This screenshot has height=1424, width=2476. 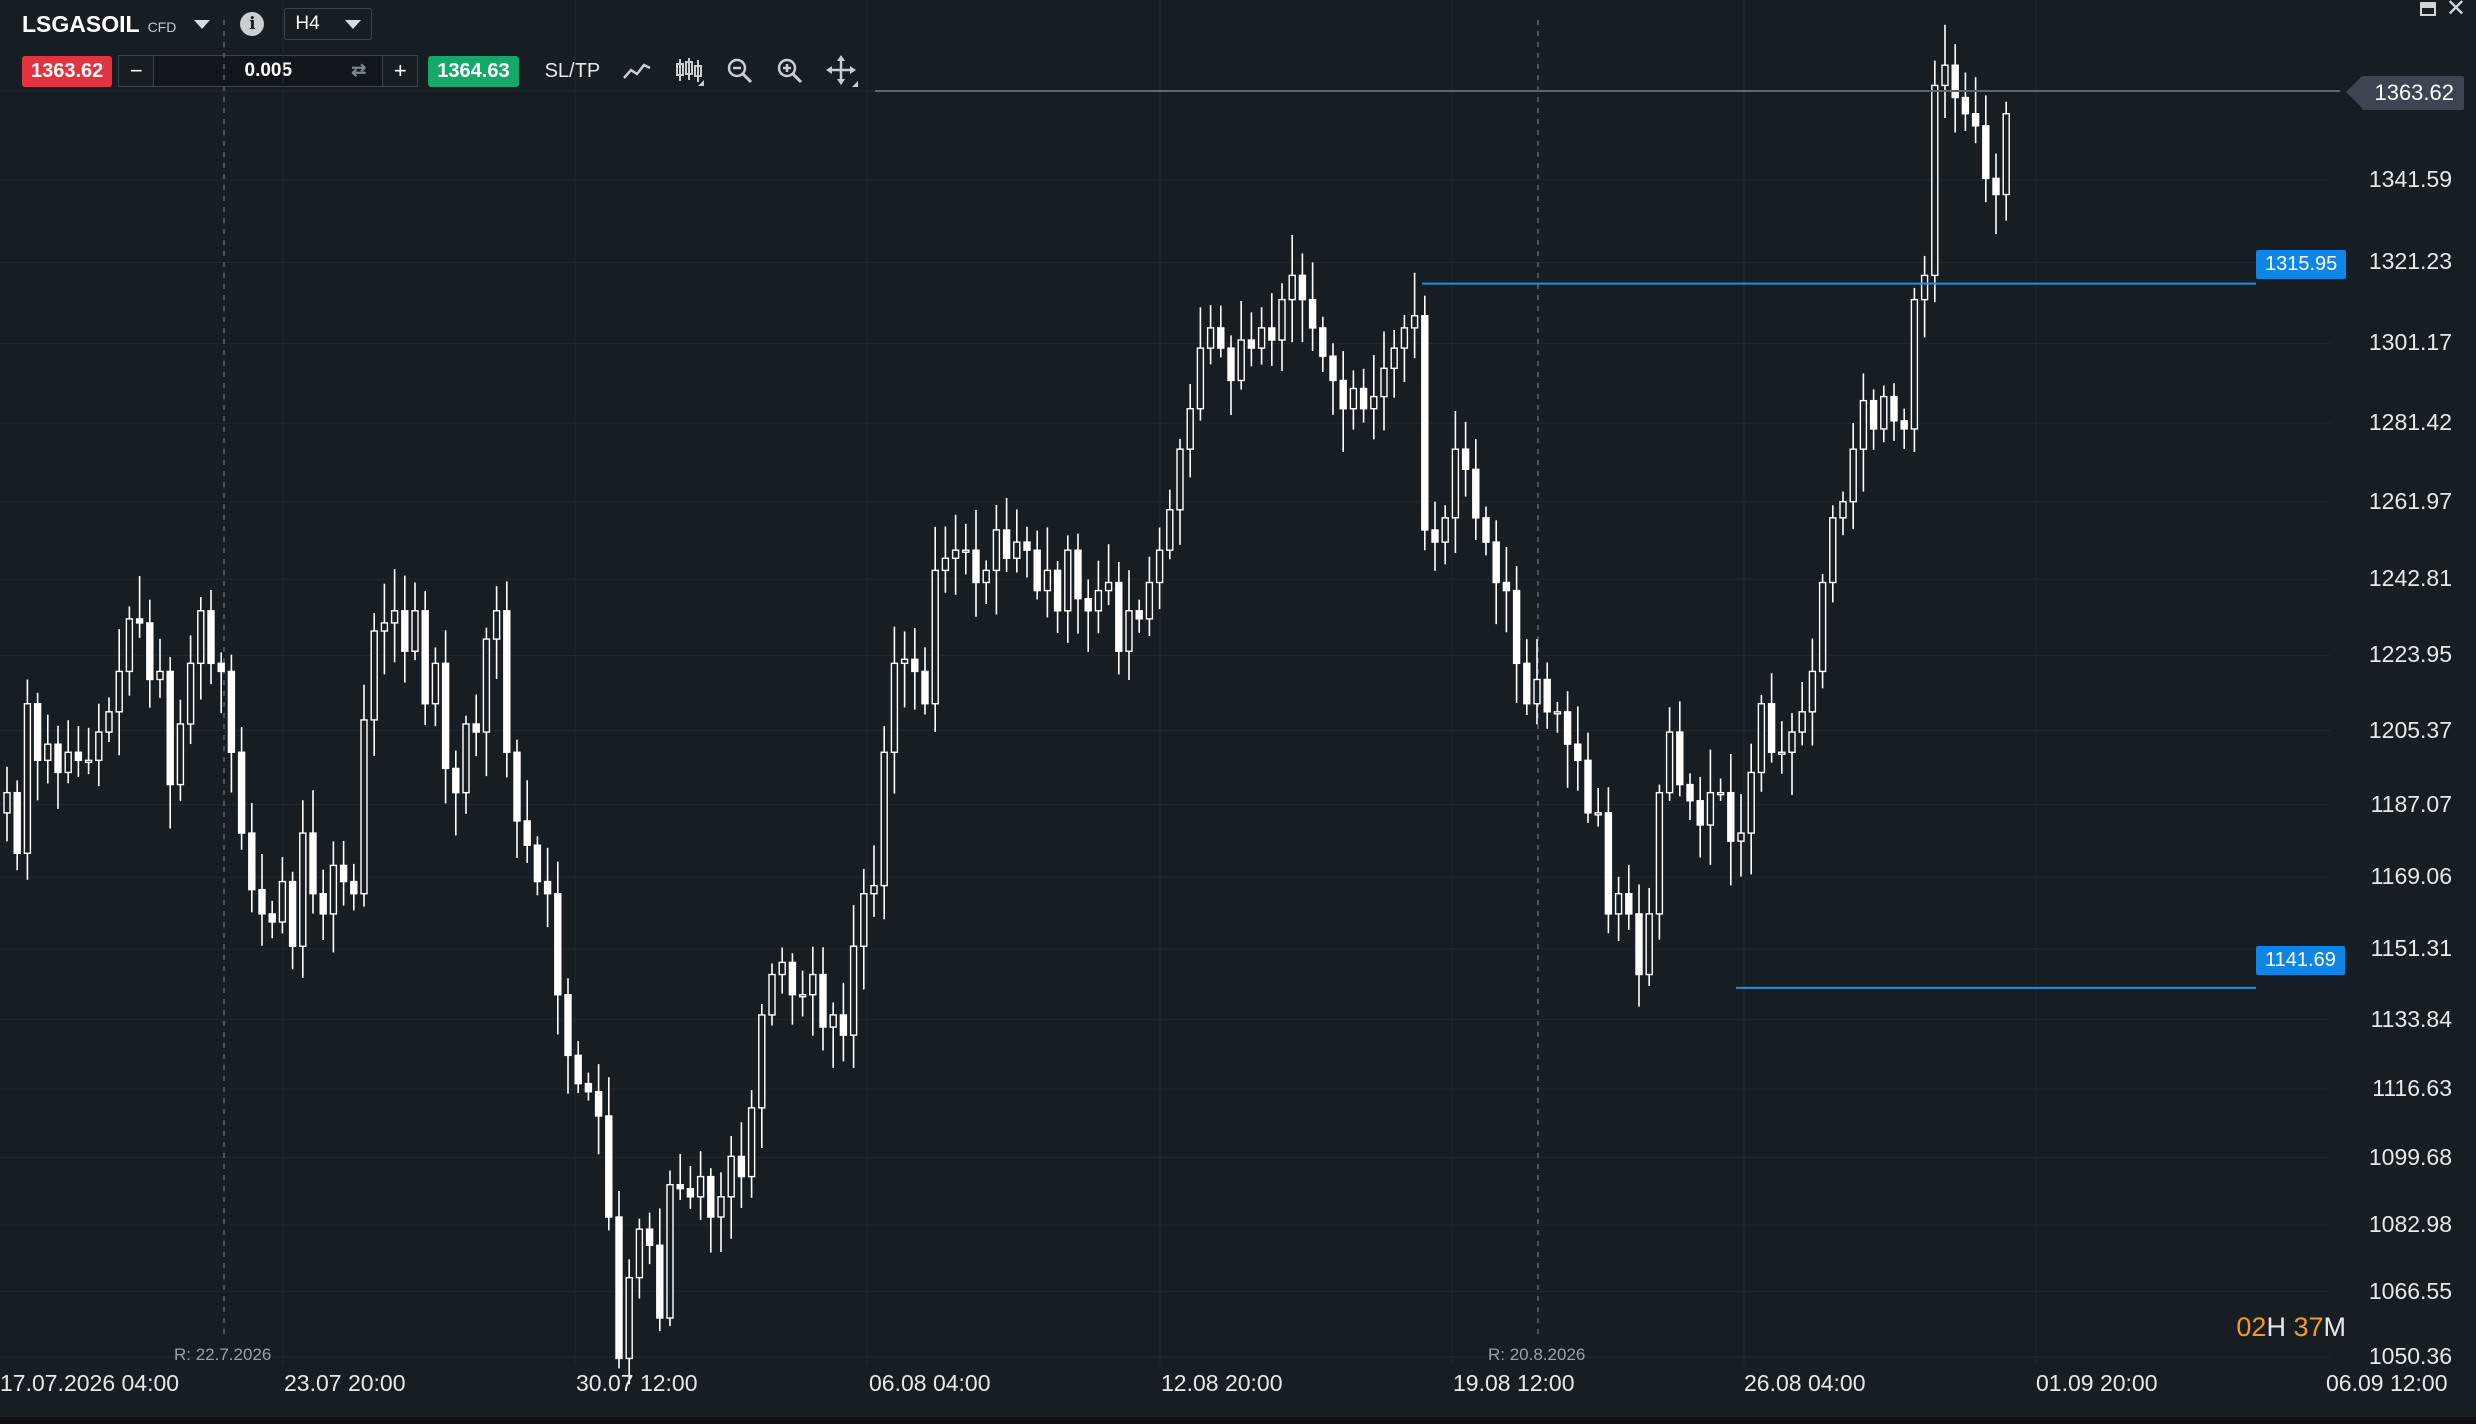 I want to click on level-tag-low: 1141.69, so click(x=2300, y=960).